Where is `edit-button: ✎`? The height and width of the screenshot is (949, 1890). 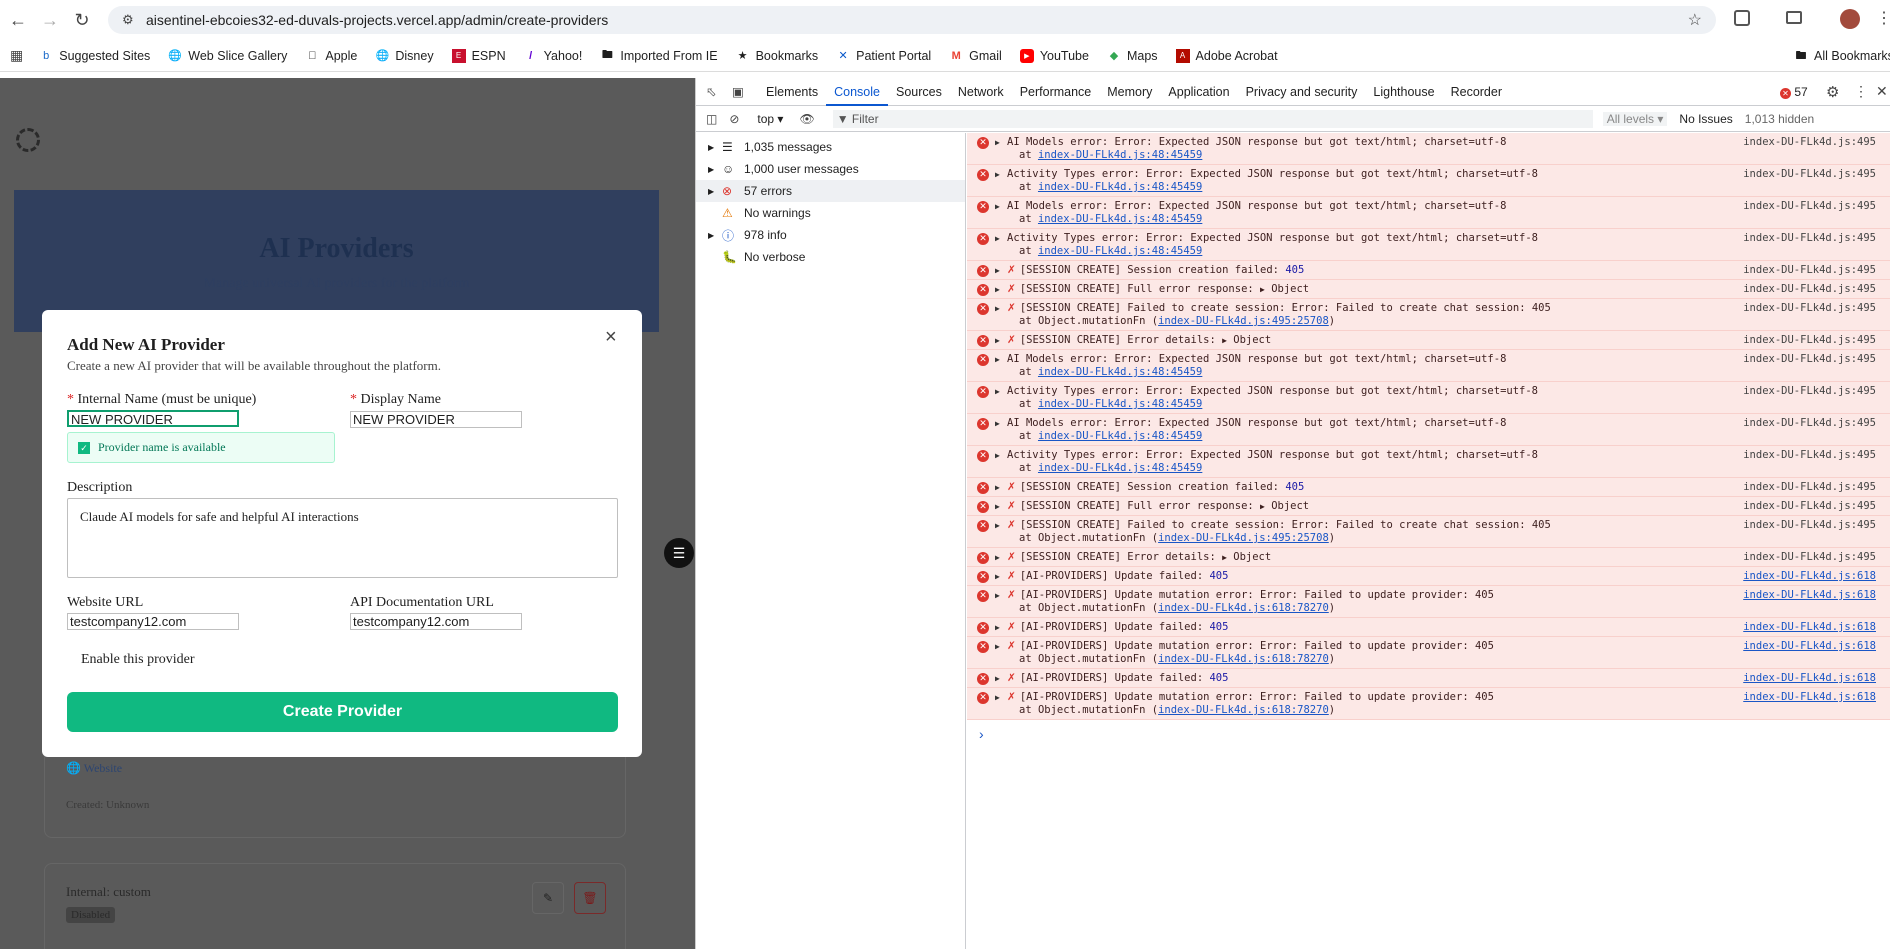 edit-button: ✎ is located at coordinates (548, 898).